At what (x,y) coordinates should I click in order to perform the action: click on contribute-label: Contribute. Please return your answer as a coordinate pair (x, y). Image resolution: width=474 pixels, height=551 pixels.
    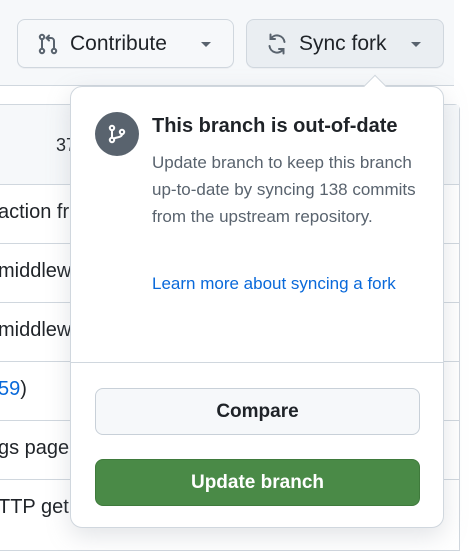
    Looking at the image, I should click on (118, 43).